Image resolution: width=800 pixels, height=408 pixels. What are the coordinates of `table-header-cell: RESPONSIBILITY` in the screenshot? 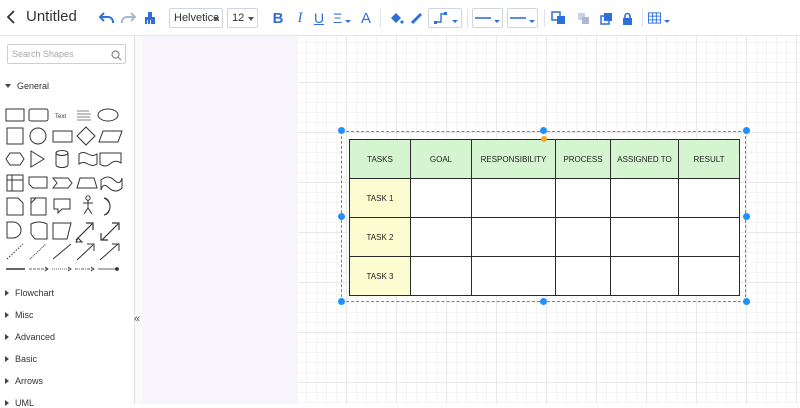 It's located at (513, 159).